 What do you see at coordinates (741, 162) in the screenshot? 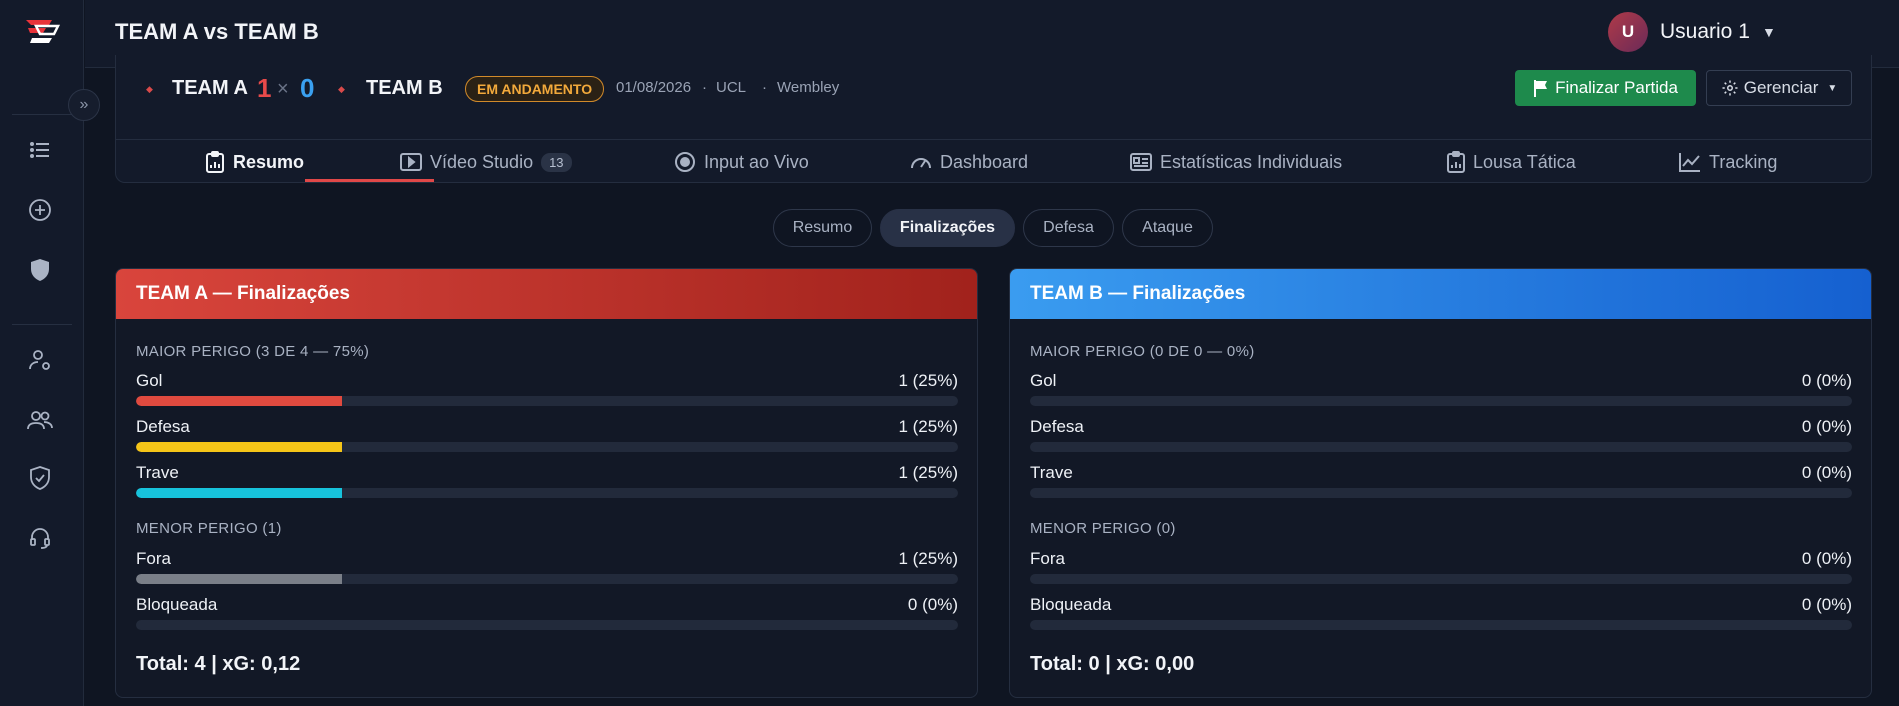
I see `tab-input-ao-vivo: Input ao Vivo` at bounding box center [741, 162].